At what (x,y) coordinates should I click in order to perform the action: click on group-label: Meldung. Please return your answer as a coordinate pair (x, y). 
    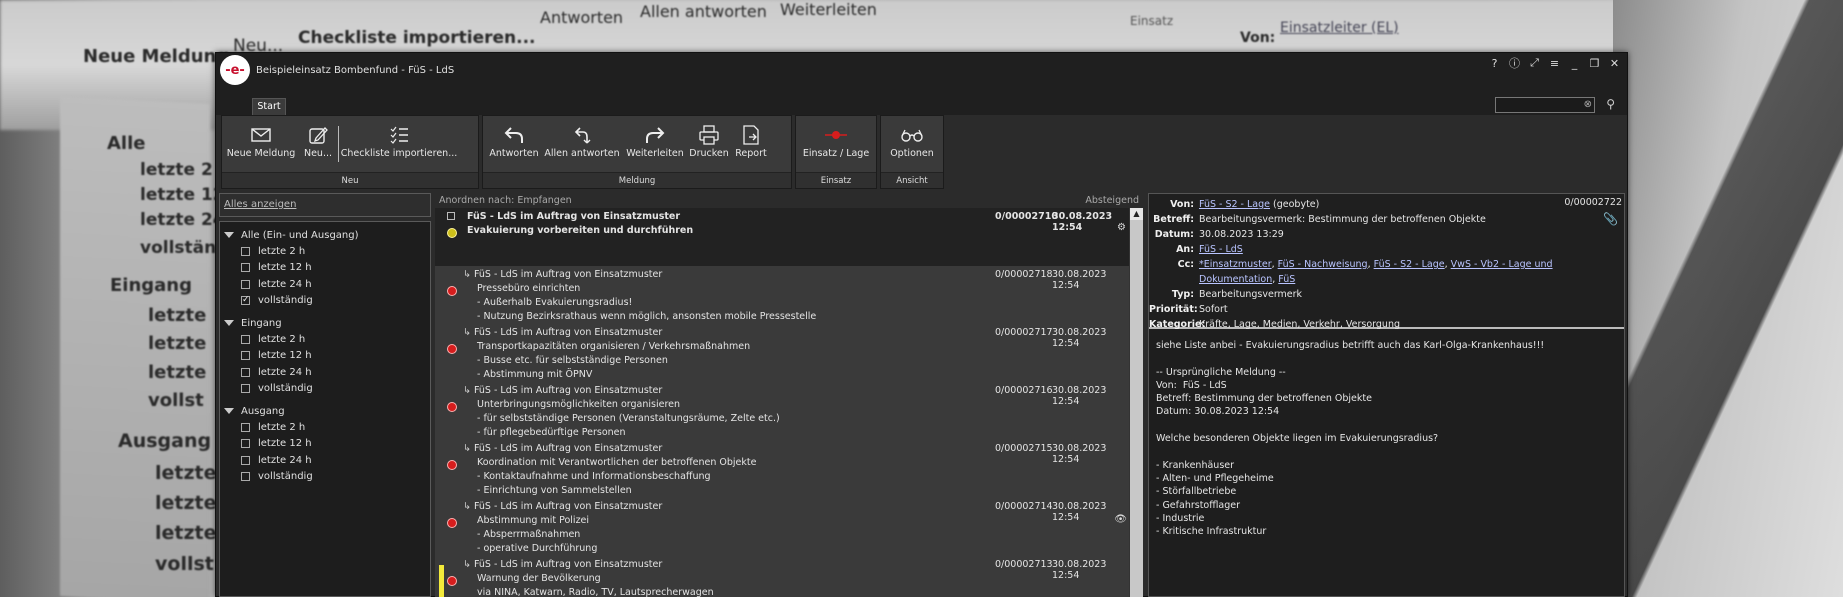
    Looking at the image, I should click on (637, 180).